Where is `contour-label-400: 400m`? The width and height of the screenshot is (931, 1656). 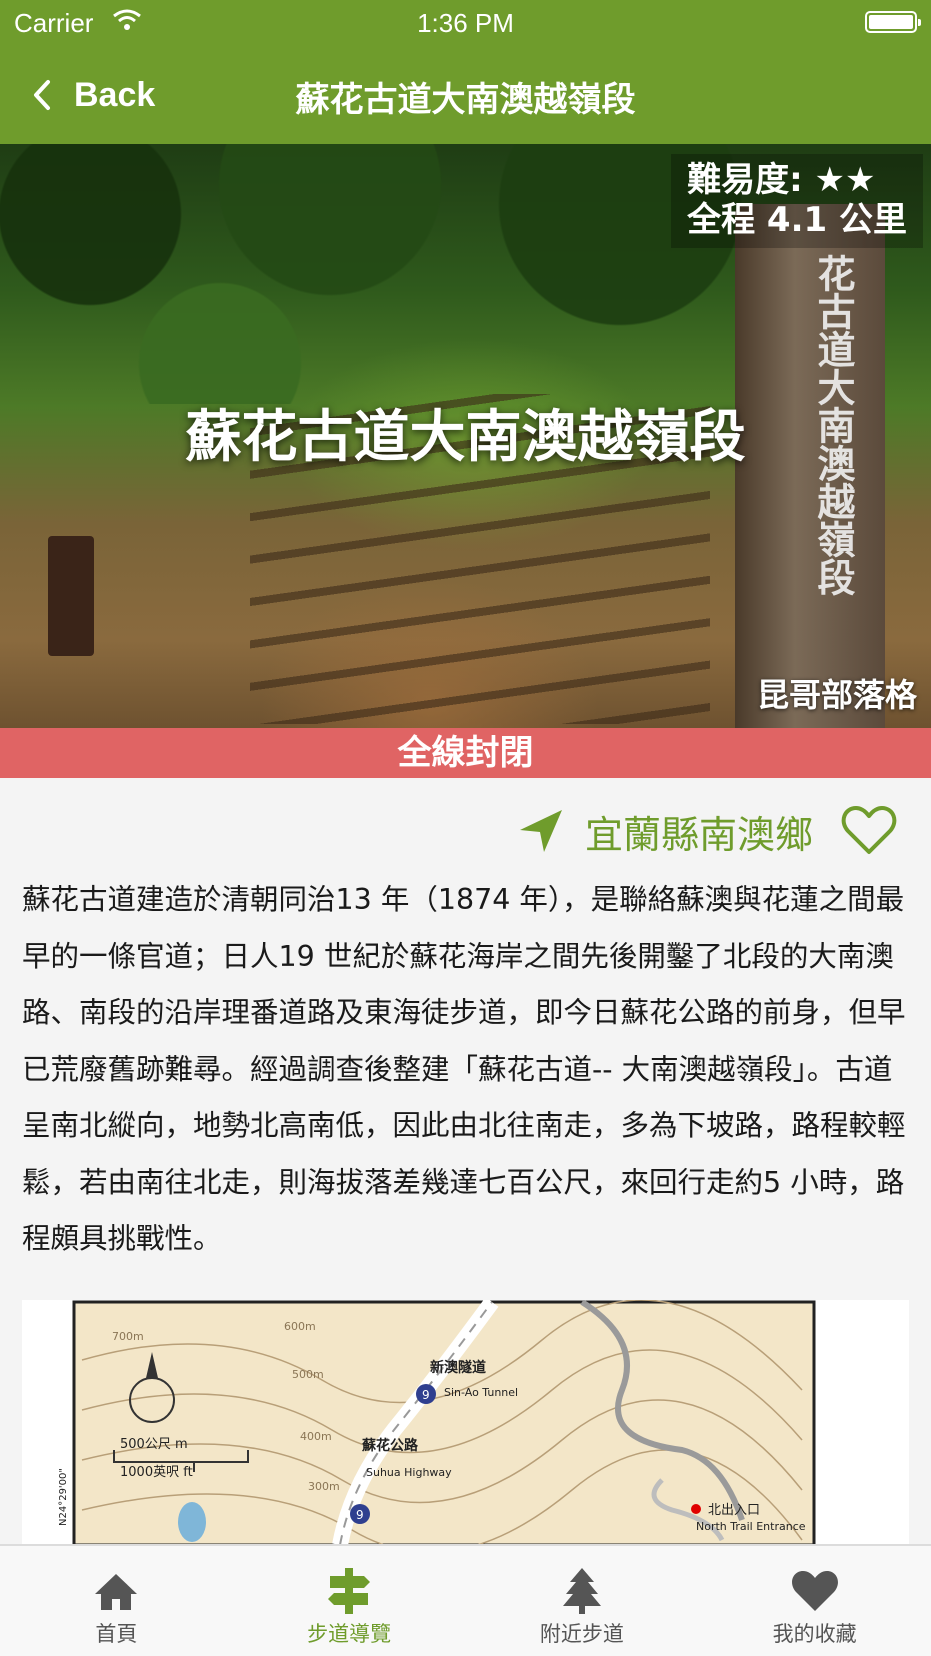
contour-label-400: 400m is located at coordinates (316, 1436).